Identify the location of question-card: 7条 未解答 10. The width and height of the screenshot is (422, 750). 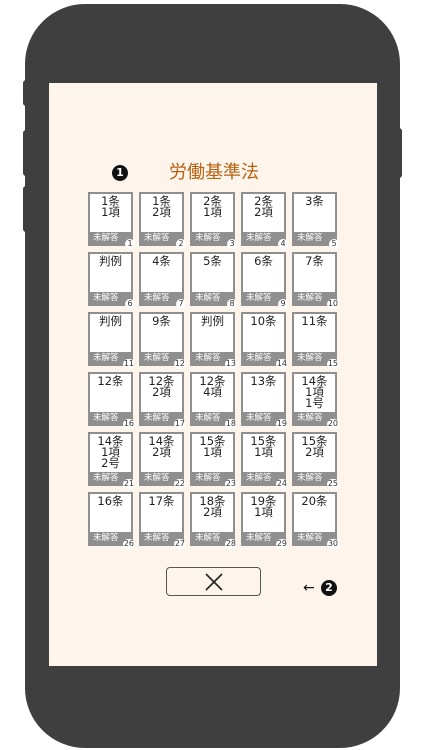
(315, 280).